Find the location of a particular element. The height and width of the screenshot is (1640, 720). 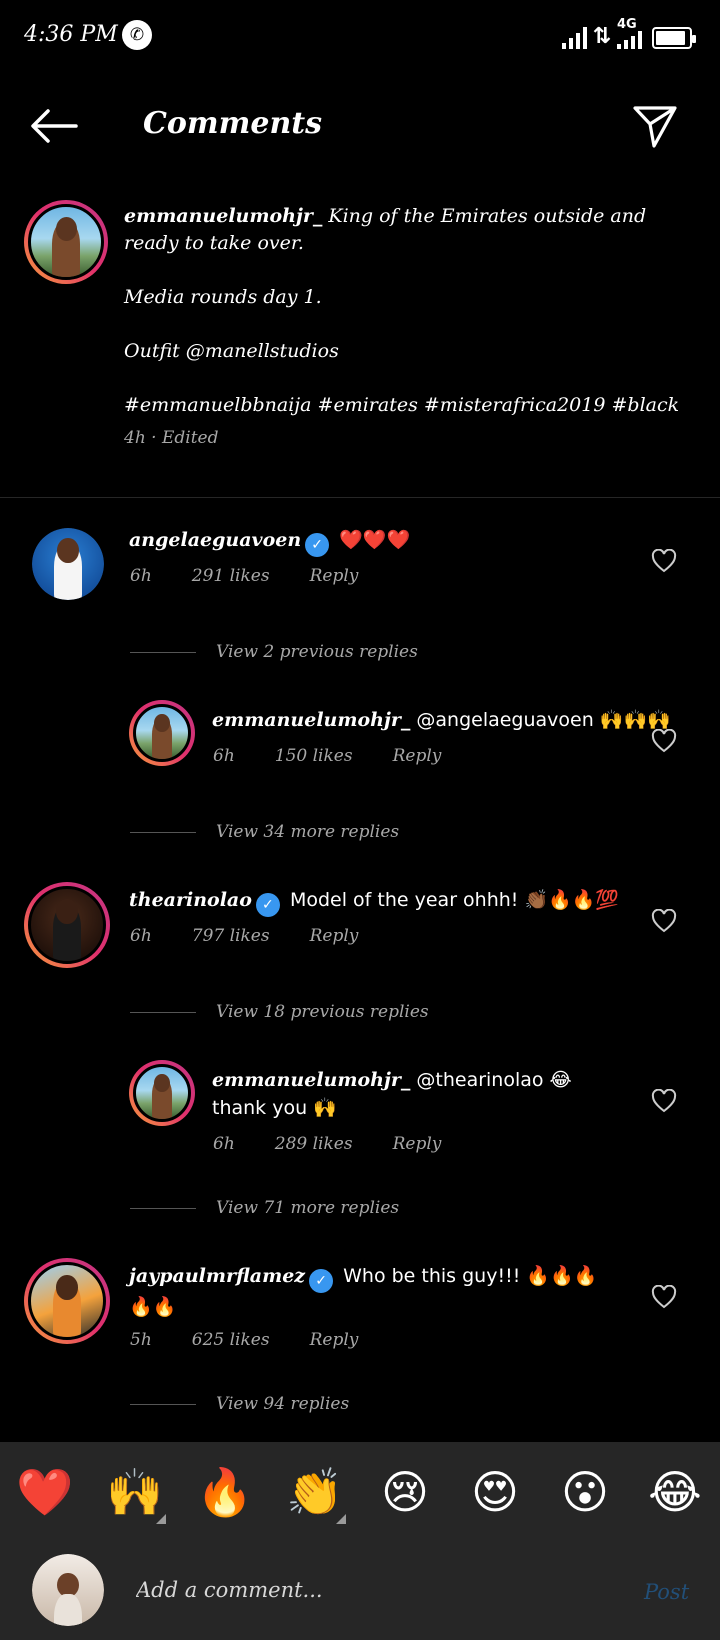

back-arrow-icon is located at coordinates (54, 126).